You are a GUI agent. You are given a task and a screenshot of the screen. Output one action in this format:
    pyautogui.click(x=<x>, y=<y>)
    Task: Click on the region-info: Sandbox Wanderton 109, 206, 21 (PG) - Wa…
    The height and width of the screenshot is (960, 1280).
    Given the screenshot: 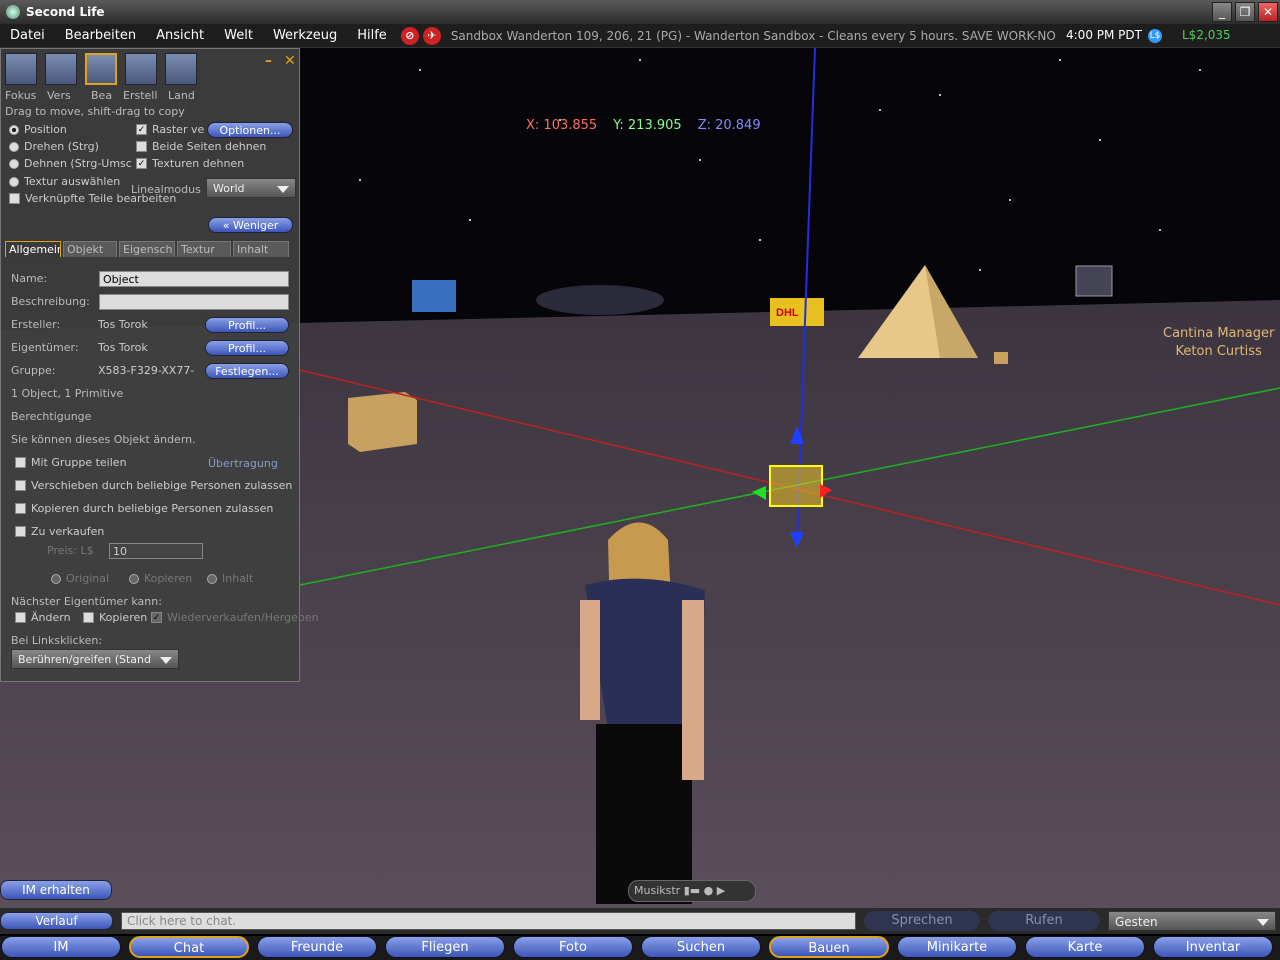 What is the action you would take?
    pyautogui.click(x=753, y=36)
    